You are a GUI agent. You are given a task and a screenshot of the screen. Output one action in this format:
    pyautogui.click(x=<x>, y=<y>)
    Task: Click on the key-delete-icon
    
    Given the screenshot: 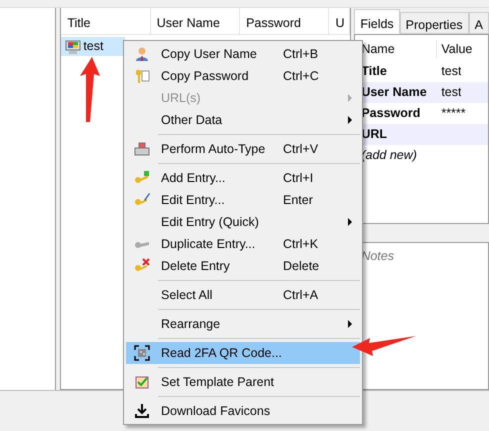 What is the action you would take?
    pyautogui.click(x=142, y=266)
    